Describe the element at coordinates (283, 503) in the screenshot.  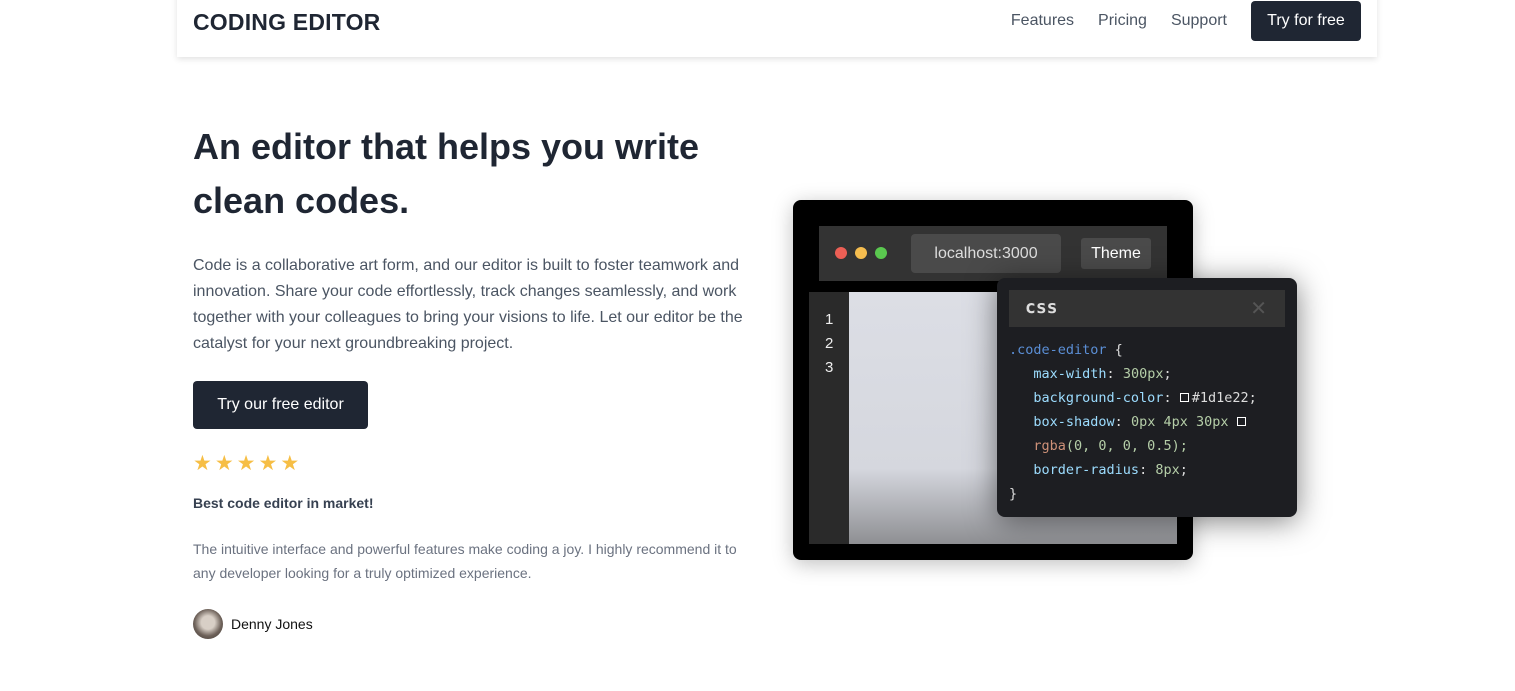
I see `review-title: Best code editor in market!` at that location.